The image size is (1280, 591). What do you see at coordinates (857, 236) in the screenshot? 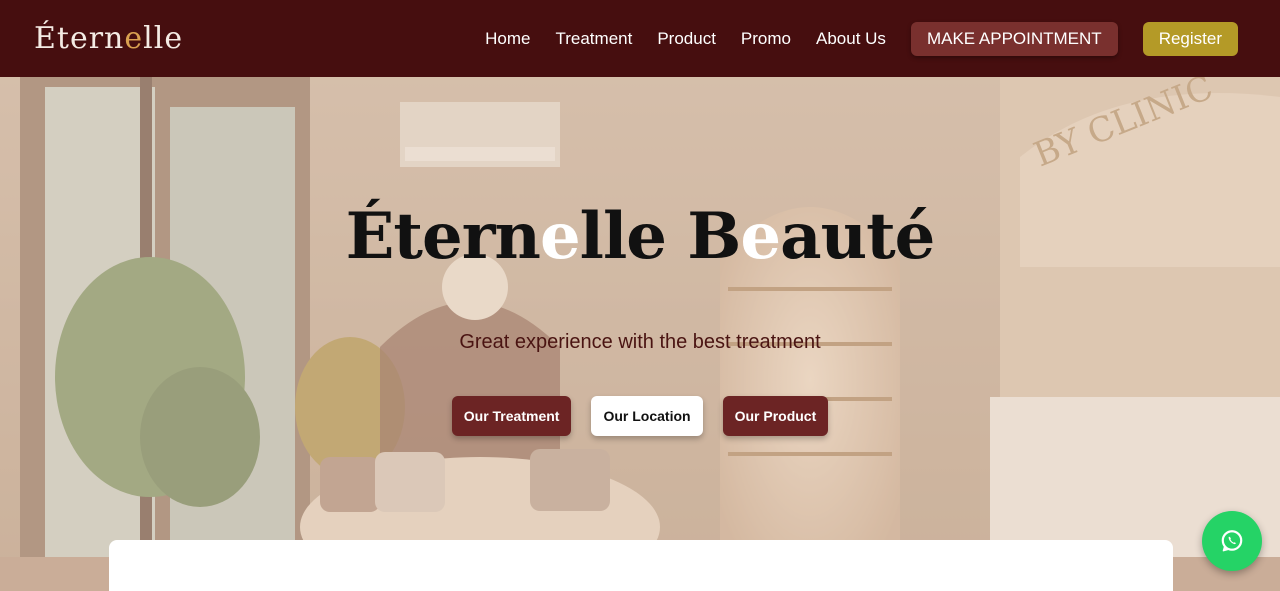
I see `hero-title-part: auté` at bounding box center [857, 236].